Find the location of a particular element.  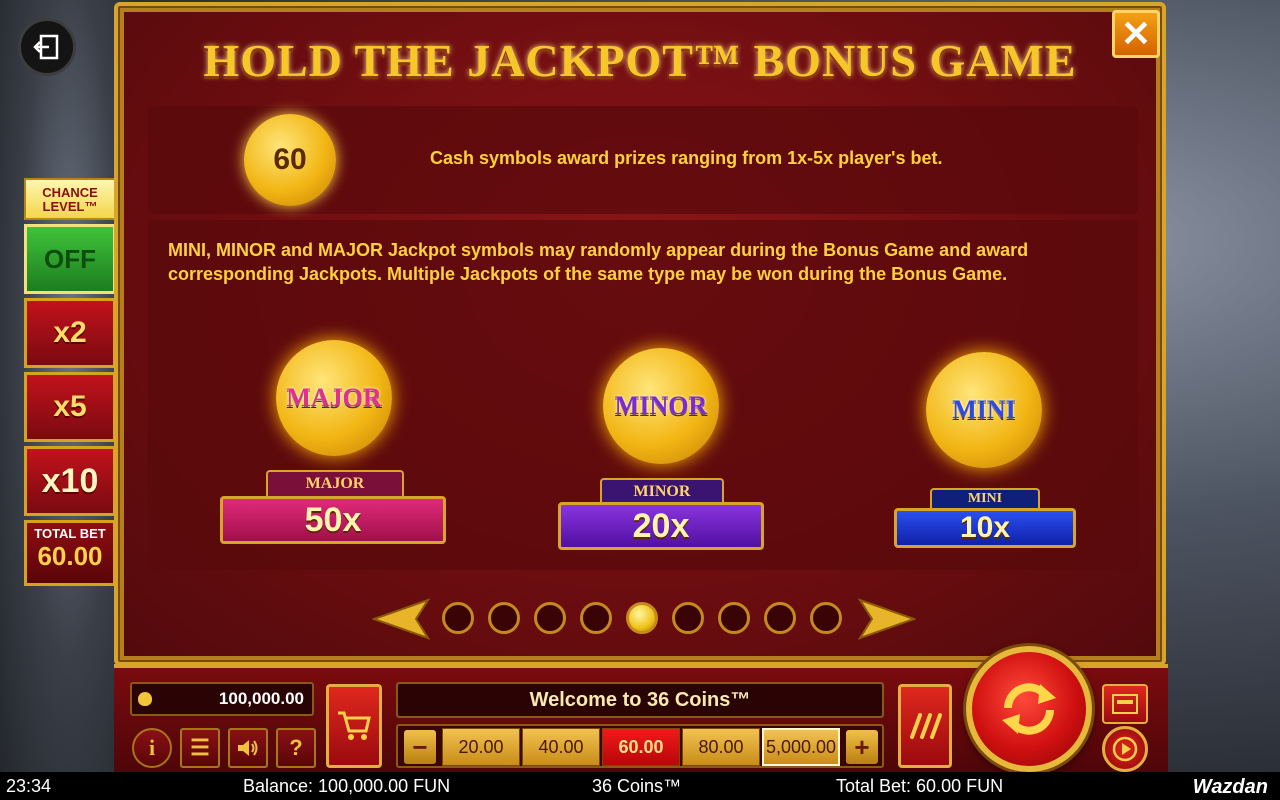

sound-button is located at coordinates (248, 748).